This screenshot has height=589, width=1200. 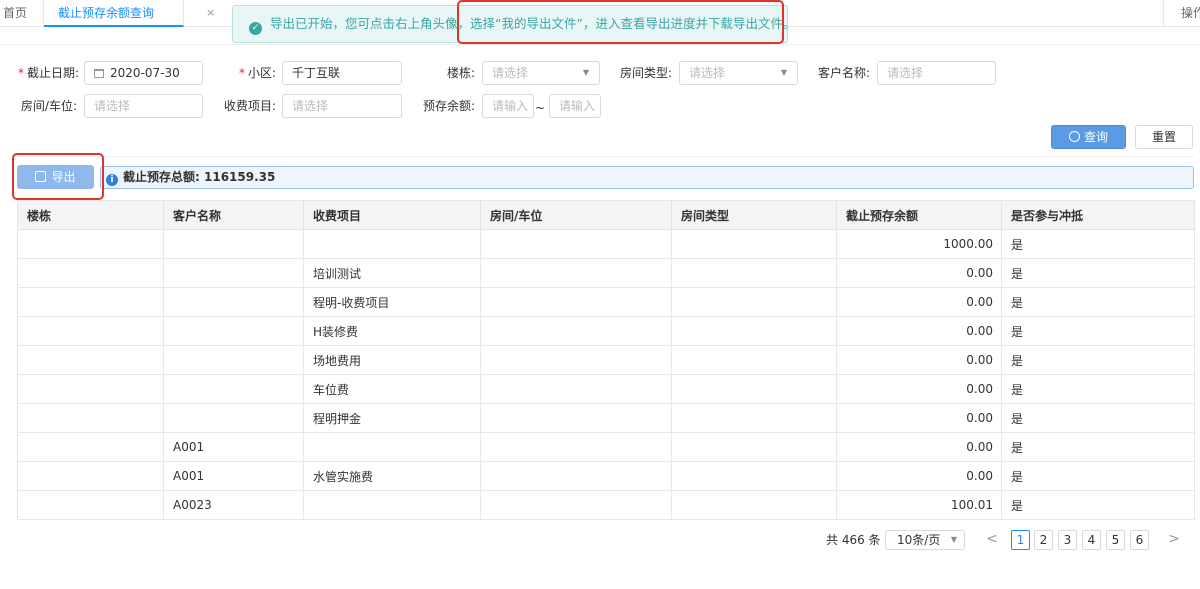 I want to click on search-icon, so click(x=1074, y=136).